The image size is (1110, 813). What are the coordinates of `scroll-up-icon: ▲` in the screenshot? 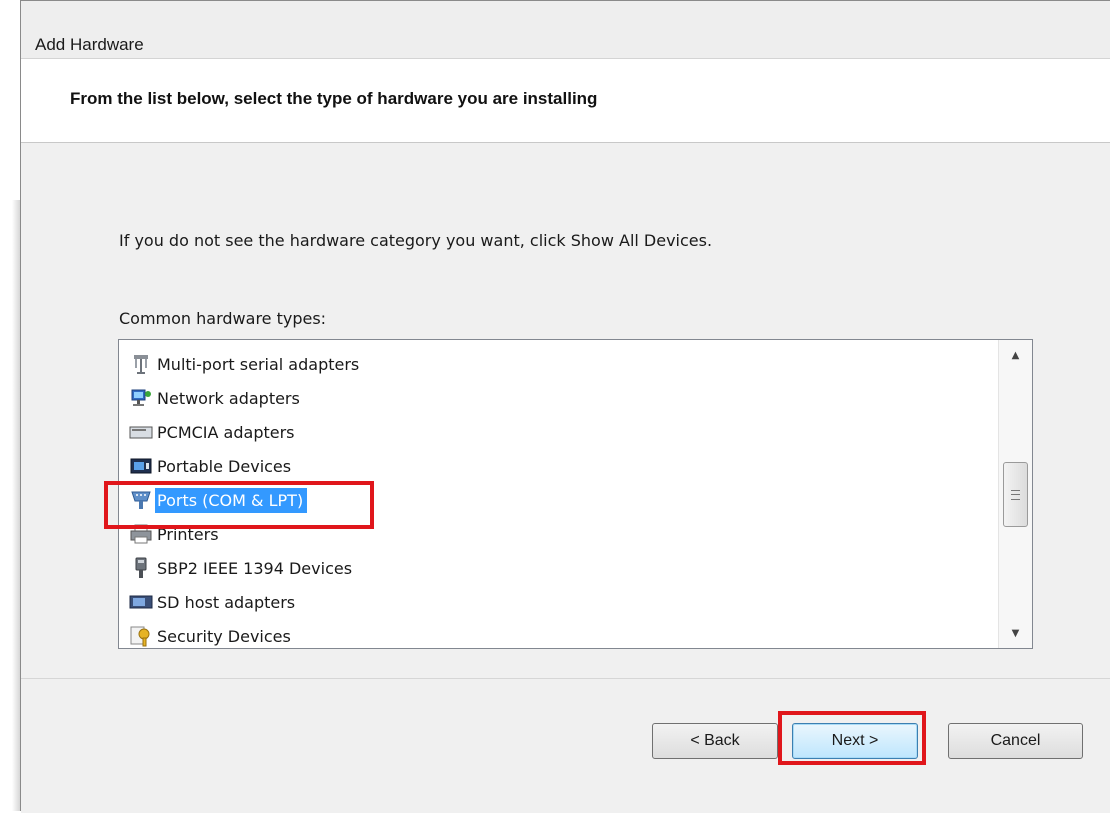 It's located at (1015, 355).